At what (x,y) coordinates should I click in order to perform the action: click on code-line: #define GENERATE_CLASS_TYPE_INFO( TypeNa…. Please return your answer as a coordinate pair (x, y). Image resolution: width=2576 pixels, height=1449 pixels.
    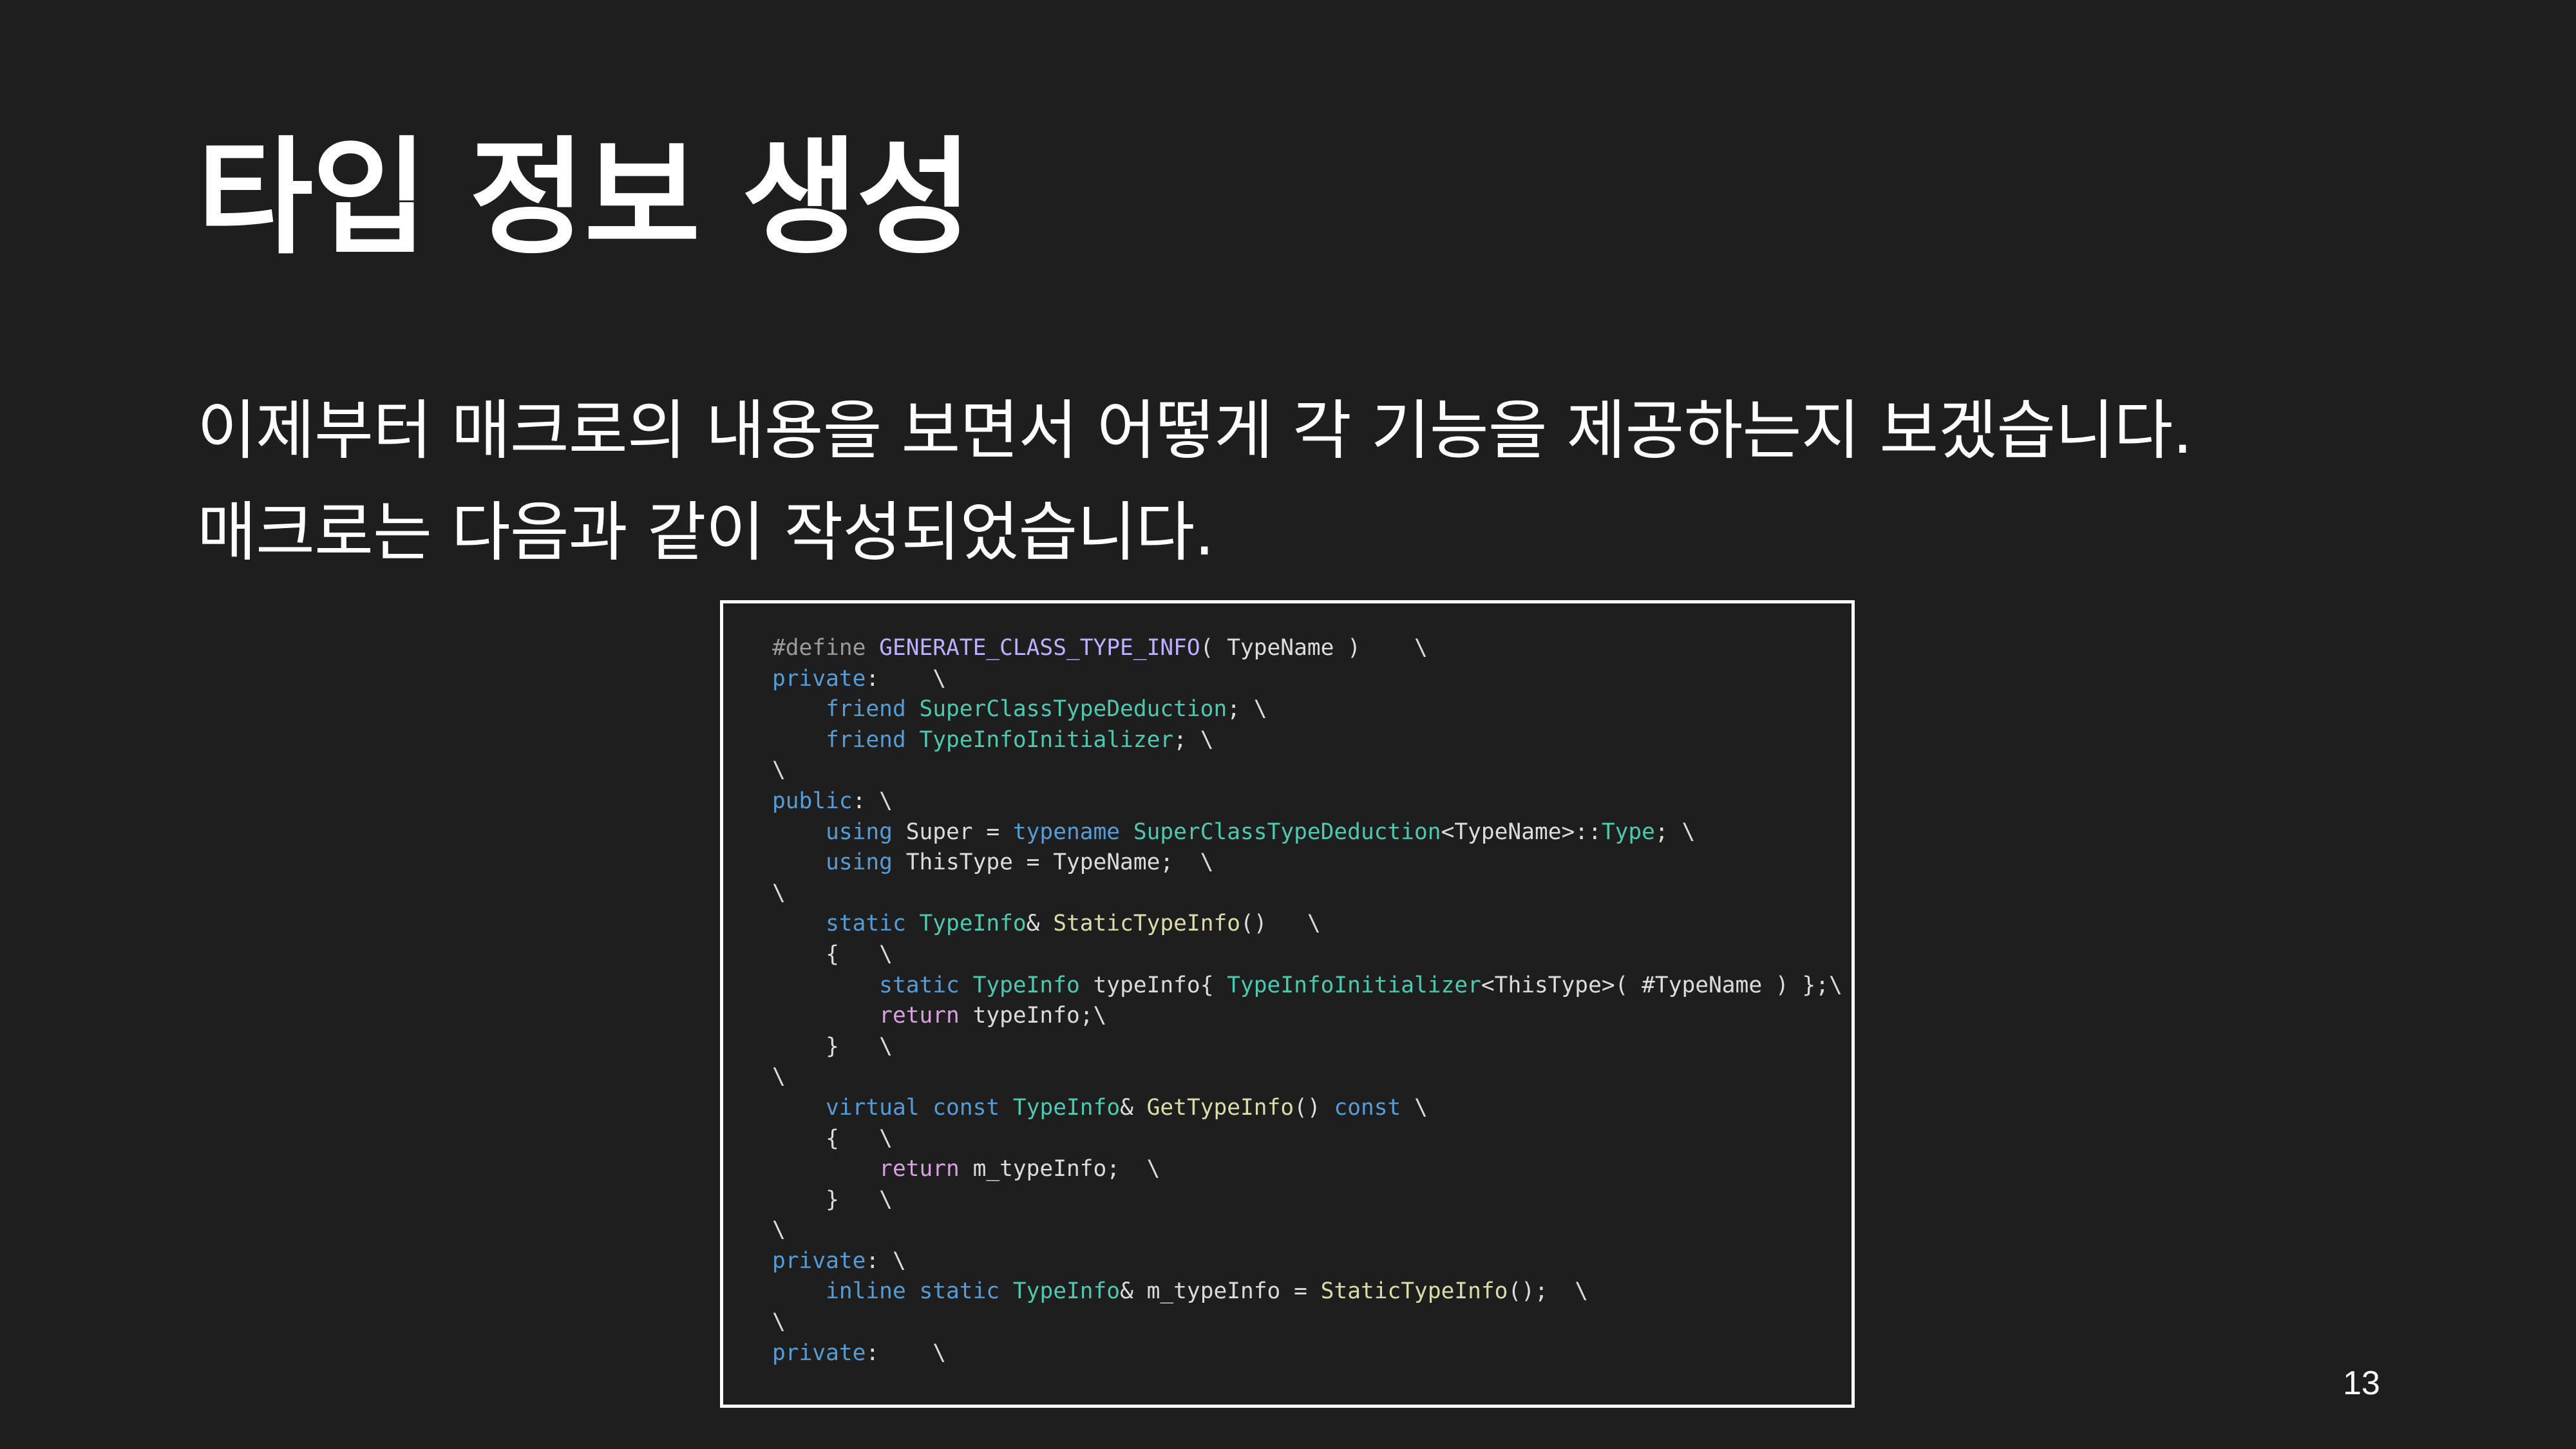
    Looking at the image, I should click on (1312, 649).